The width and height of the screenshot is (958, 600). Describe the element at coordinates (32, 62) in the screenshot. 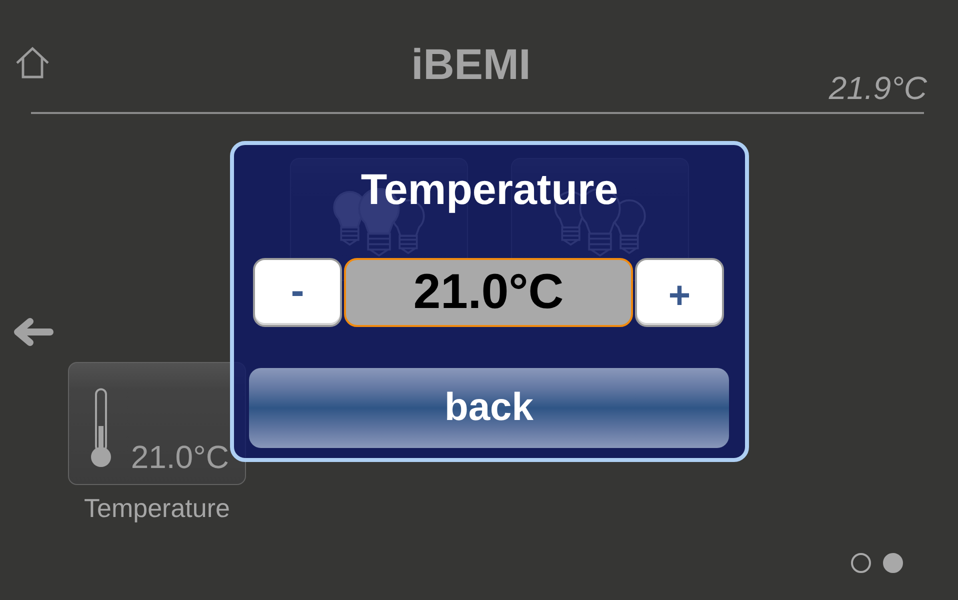

I see `home-icon` at that location.